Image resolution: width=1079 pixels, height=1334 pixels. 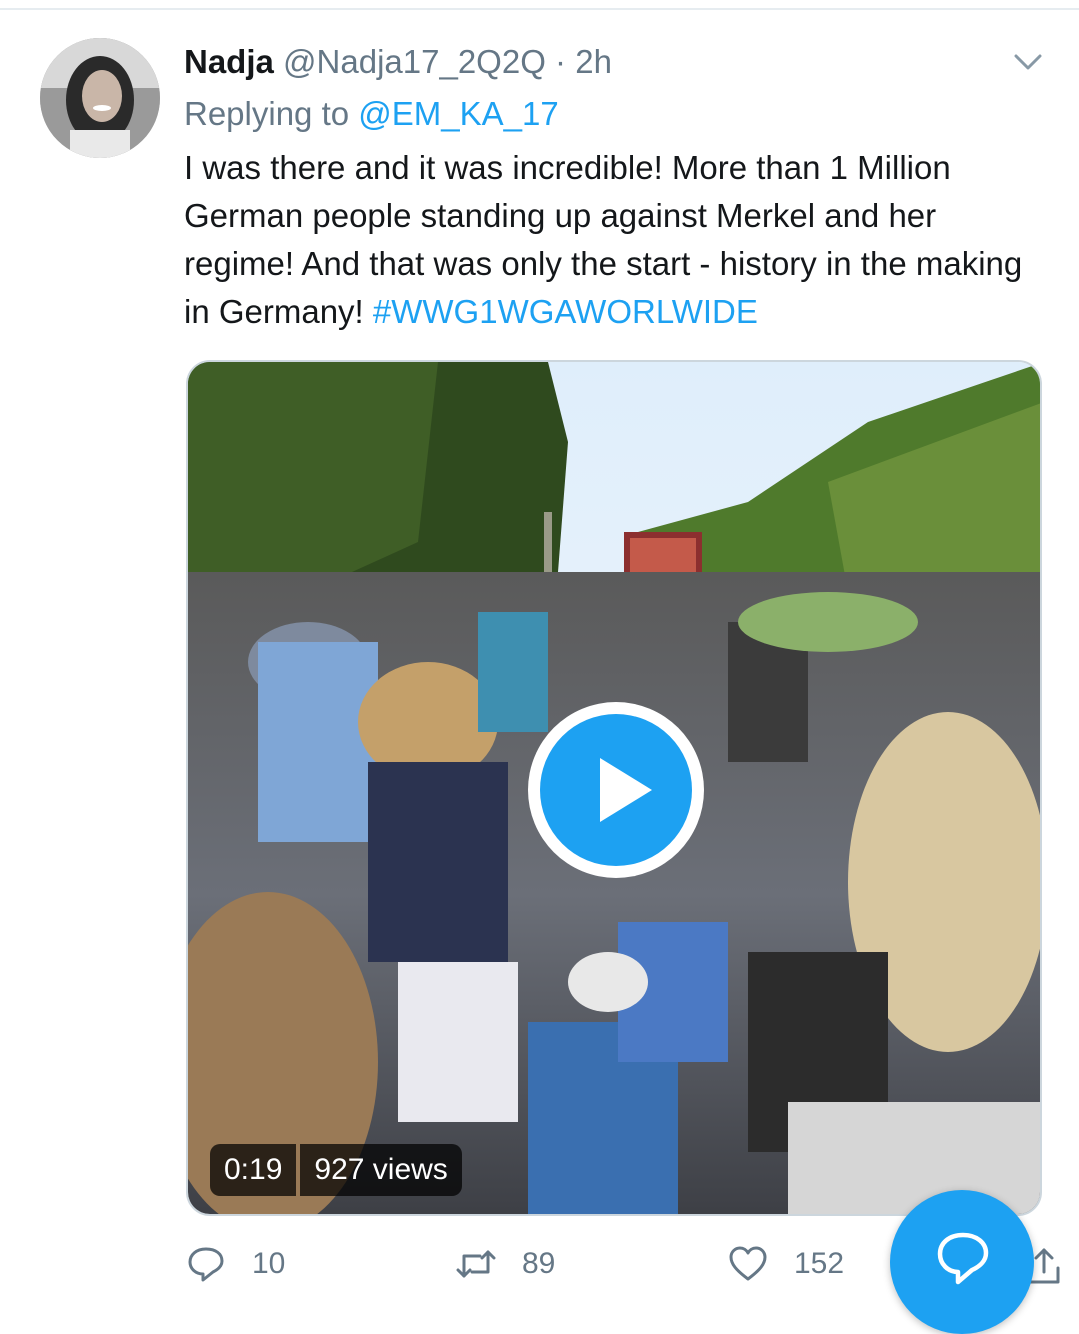 I want to click on retweet-icon, so click(x=476, y=1264).